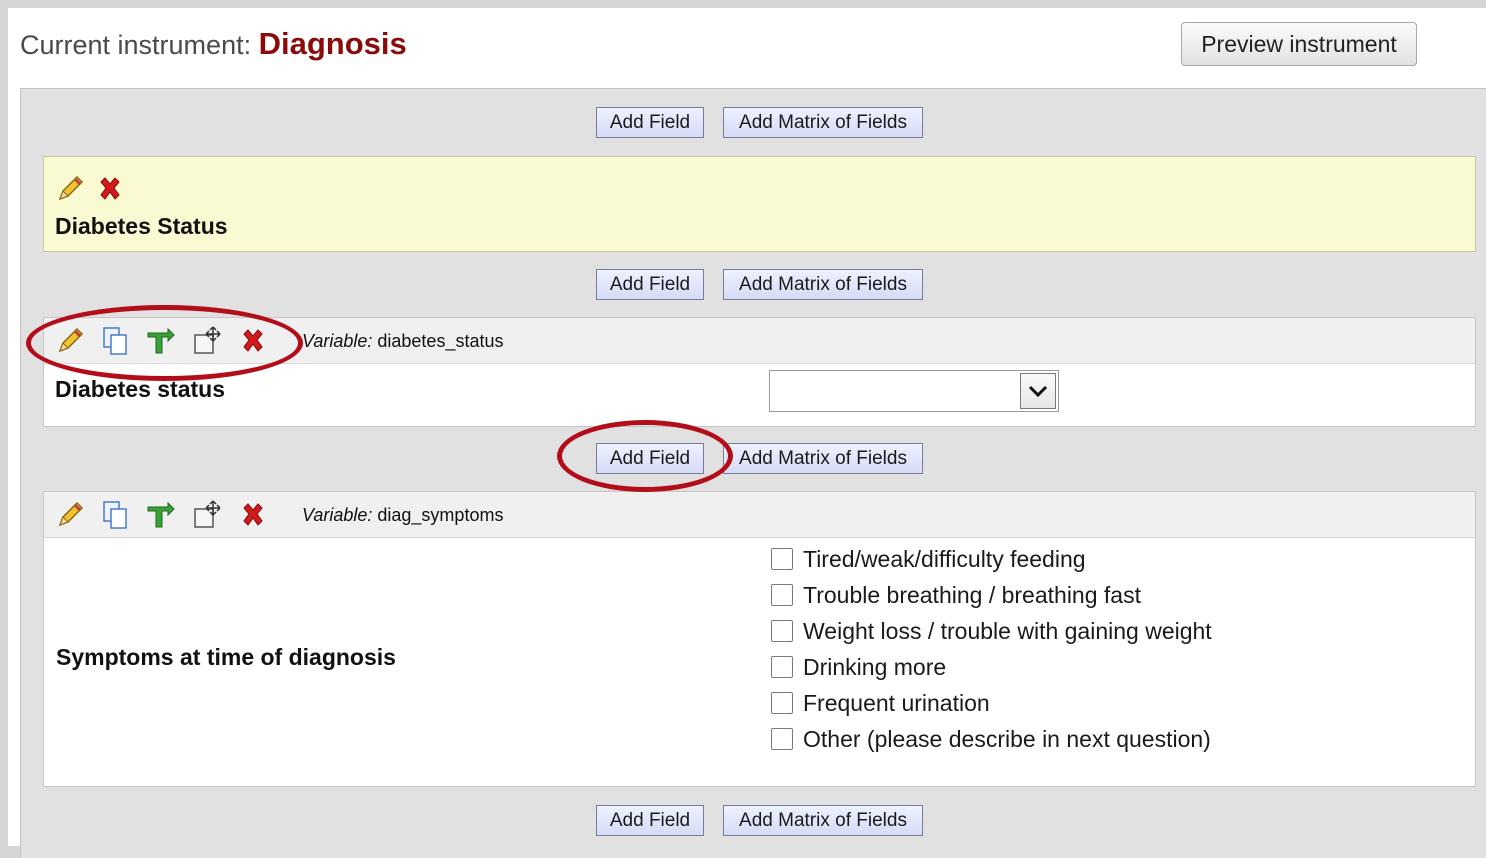 Image resolution: width=1486 pixels, height=858 pixels. Describe the element at coordinates (1038, 391) in the screenshot. I see `chevron-down-icon` at that location.